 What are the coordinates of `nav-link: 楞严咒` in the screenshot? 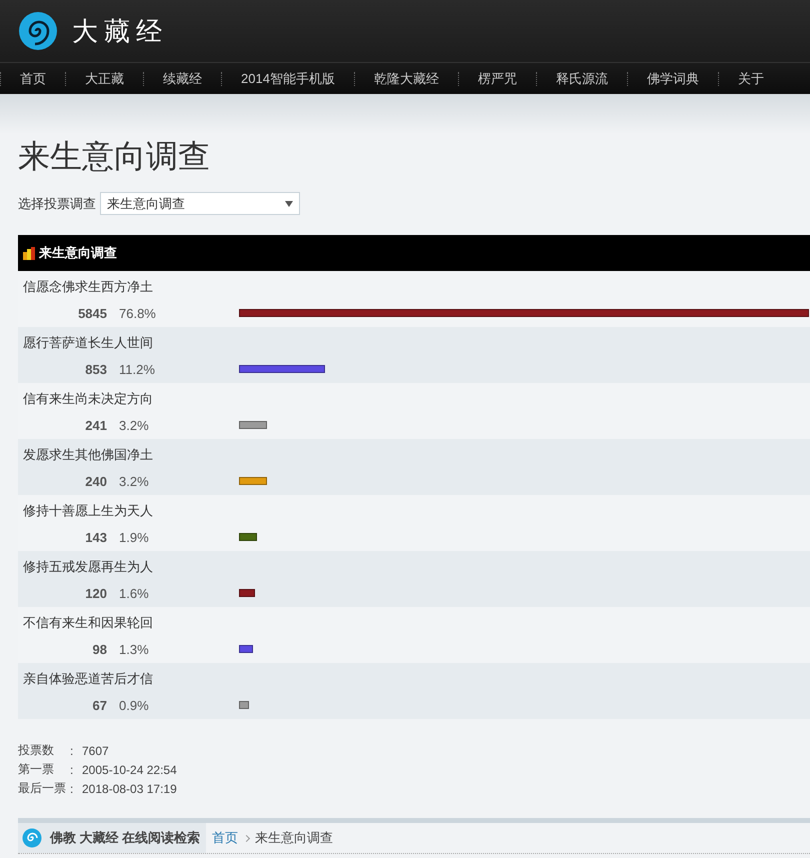 It's located at (497, 79).